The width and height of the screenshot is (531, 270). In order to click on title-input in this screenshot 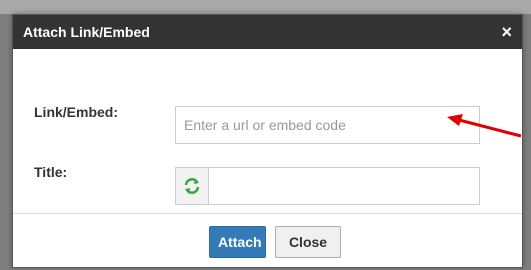, I will do `click(344, 186)`.